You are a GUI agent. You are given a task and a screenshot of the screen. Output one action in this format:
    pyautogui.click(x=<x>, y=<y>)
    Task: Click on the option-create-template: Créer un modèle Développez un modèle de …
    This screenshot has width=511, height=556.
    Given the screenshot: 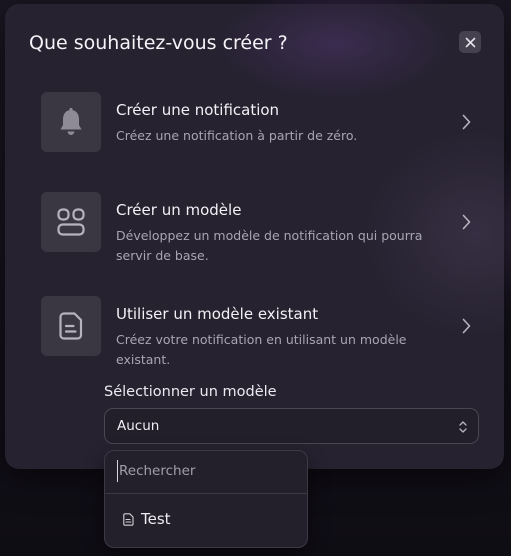 What is the action you would take?
    pyautogui.click(x=261, y=227)
    